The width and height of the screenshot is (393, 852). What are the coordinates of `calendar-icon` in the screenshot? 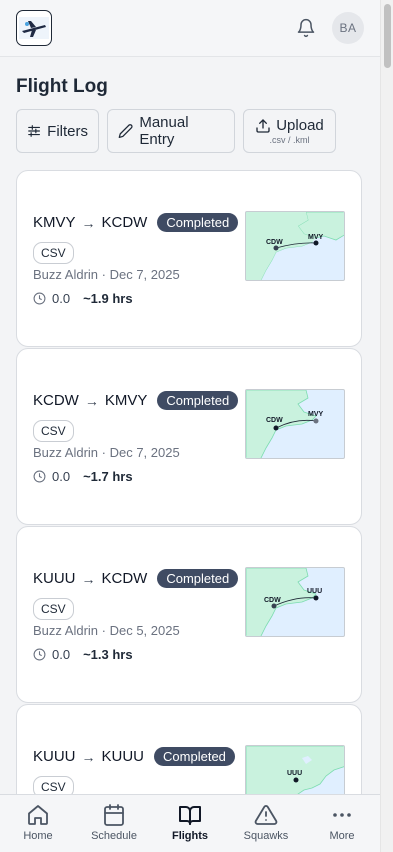 It's located at (114, 815).